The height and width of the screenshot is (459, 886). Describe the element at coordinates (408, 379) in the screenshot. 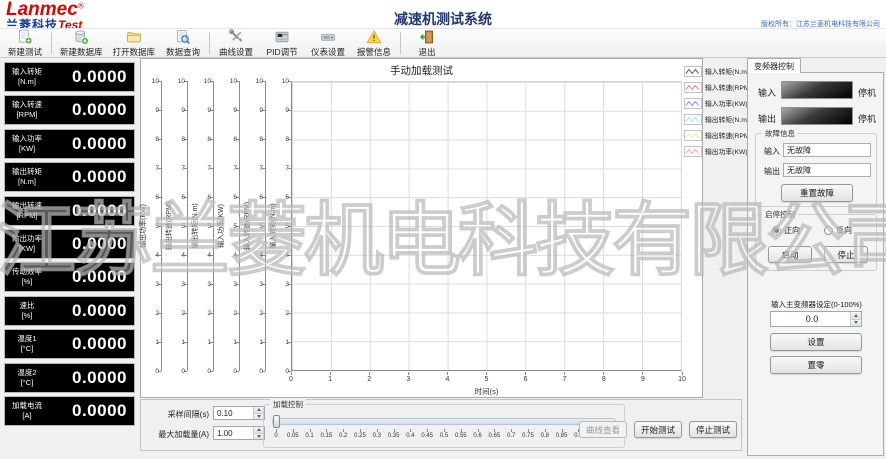

I see `x-tick-label: 3` at that location.